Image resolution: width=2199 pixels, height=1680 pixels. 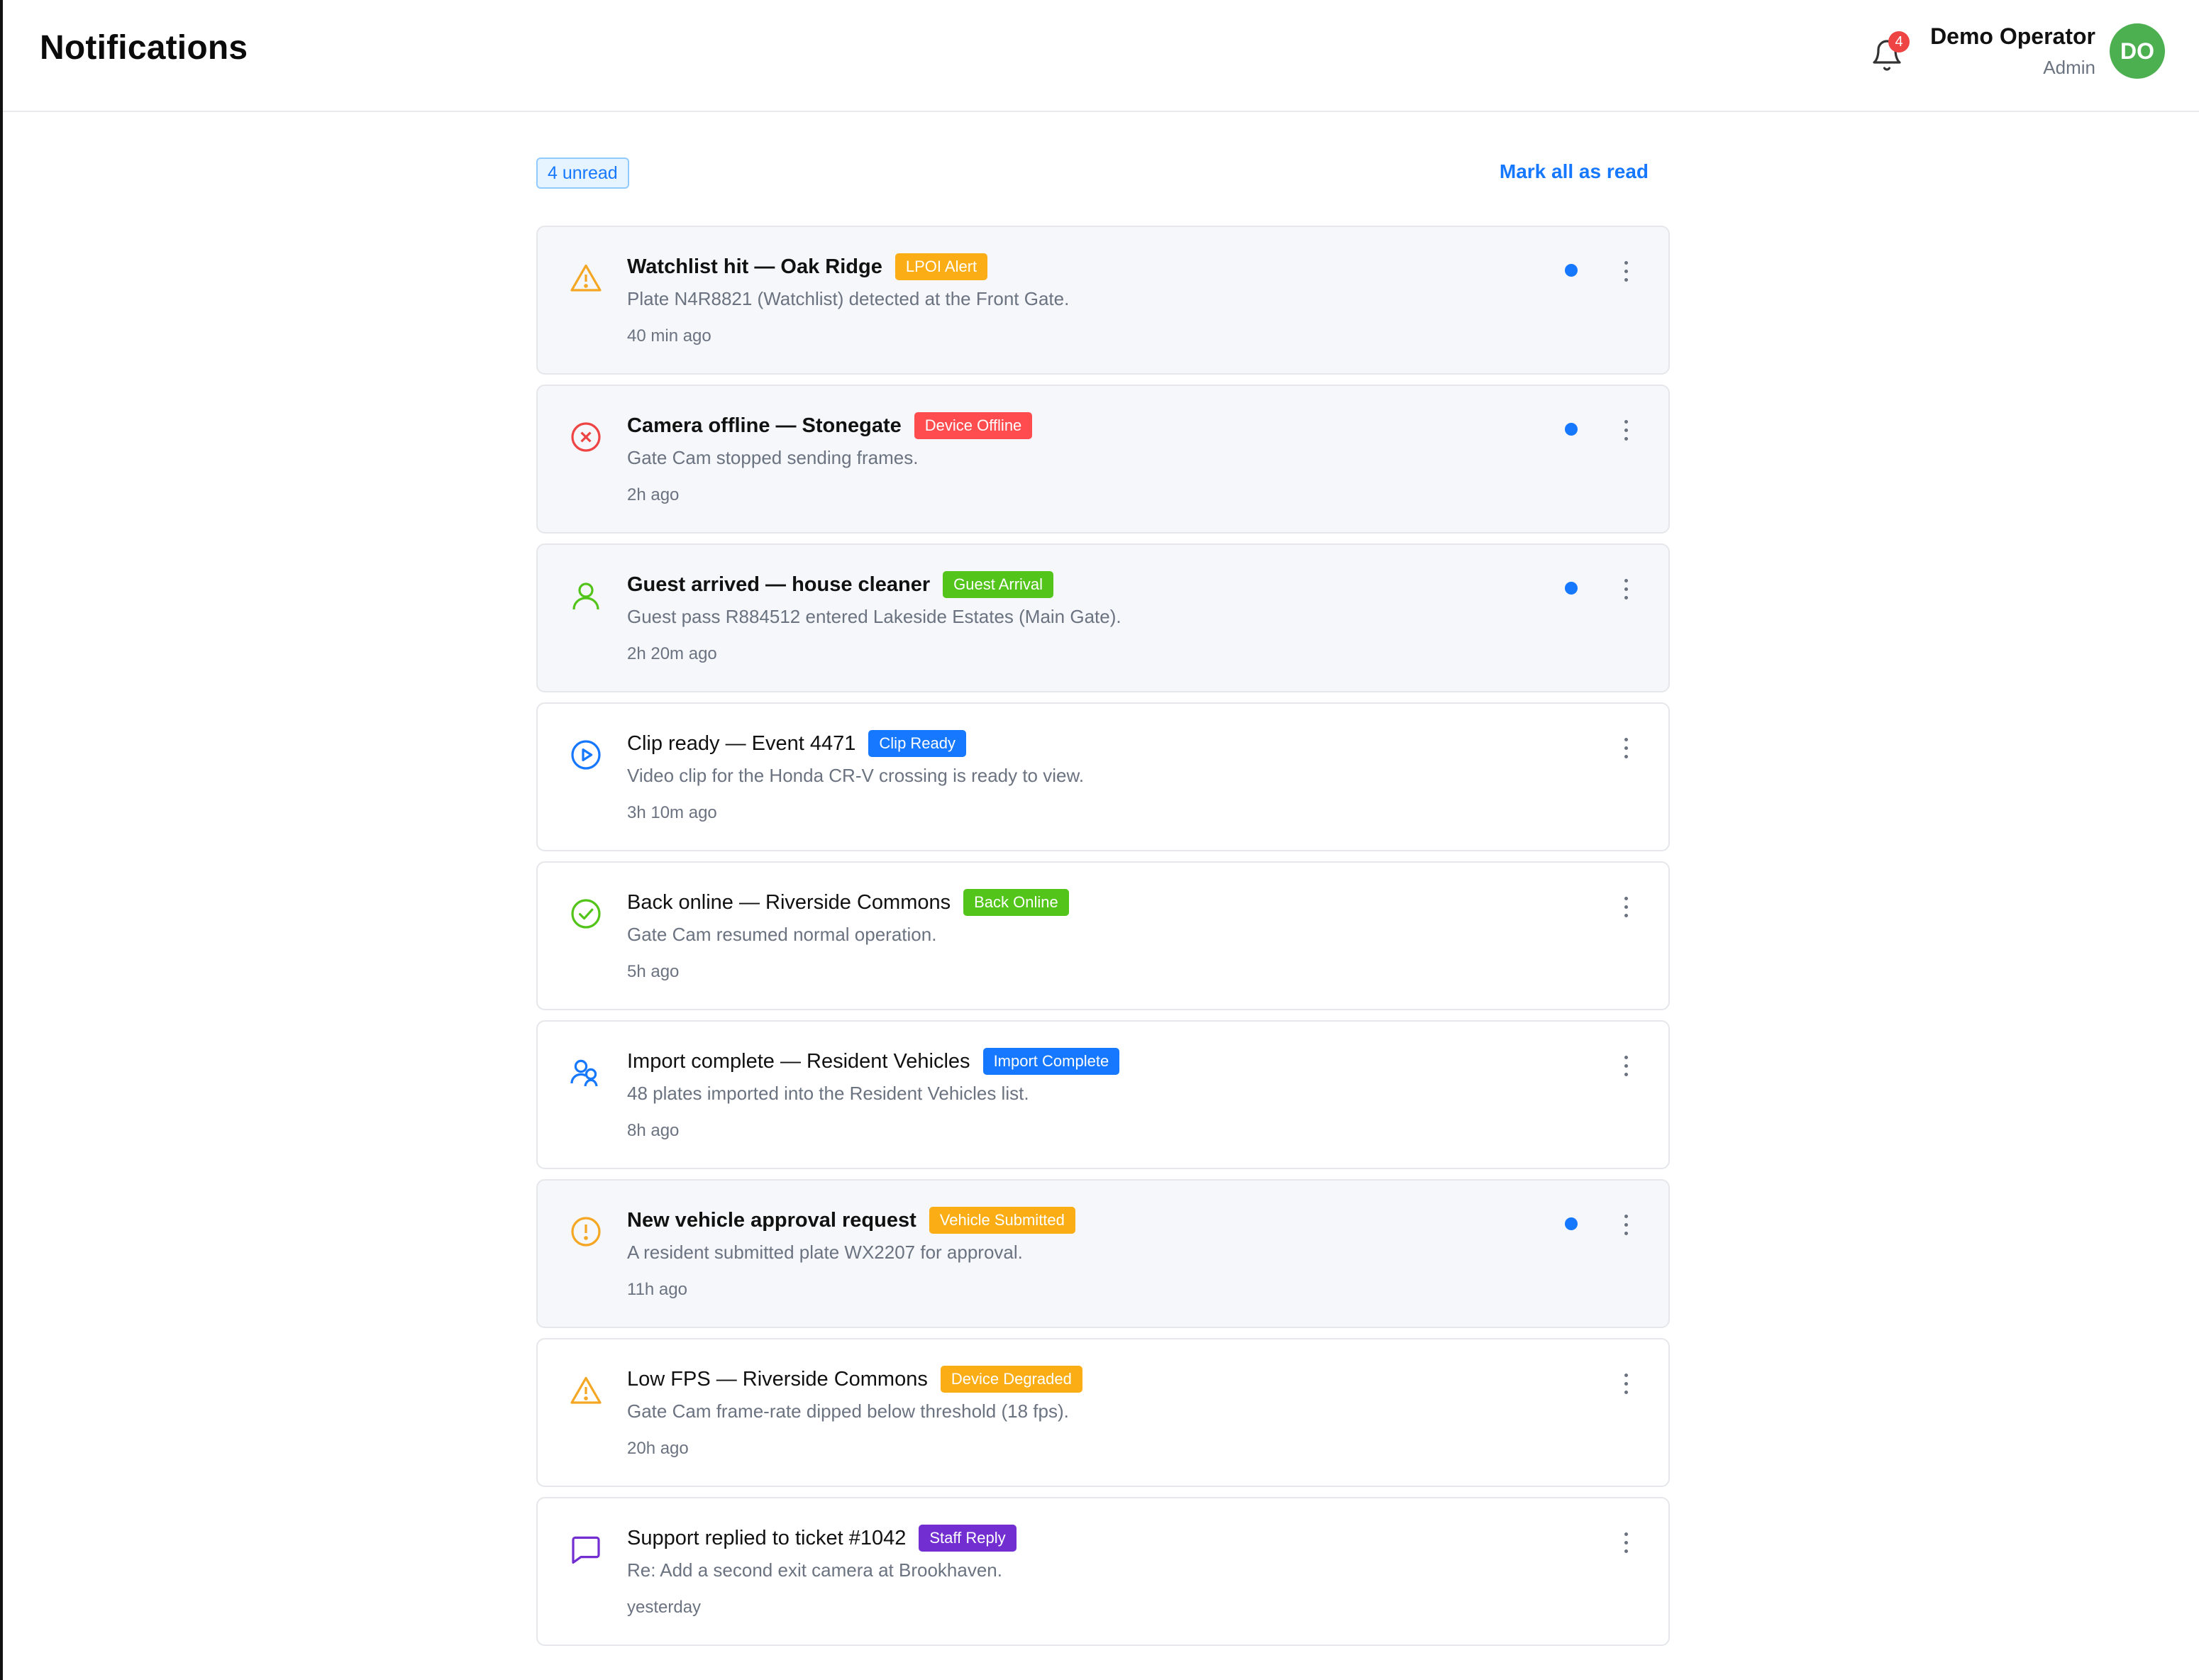 What do you see at coordinates (789, 902) in the screenshot?
I see `notification-title: Back online — Riverside Commons` at bounding box center [789, 902].